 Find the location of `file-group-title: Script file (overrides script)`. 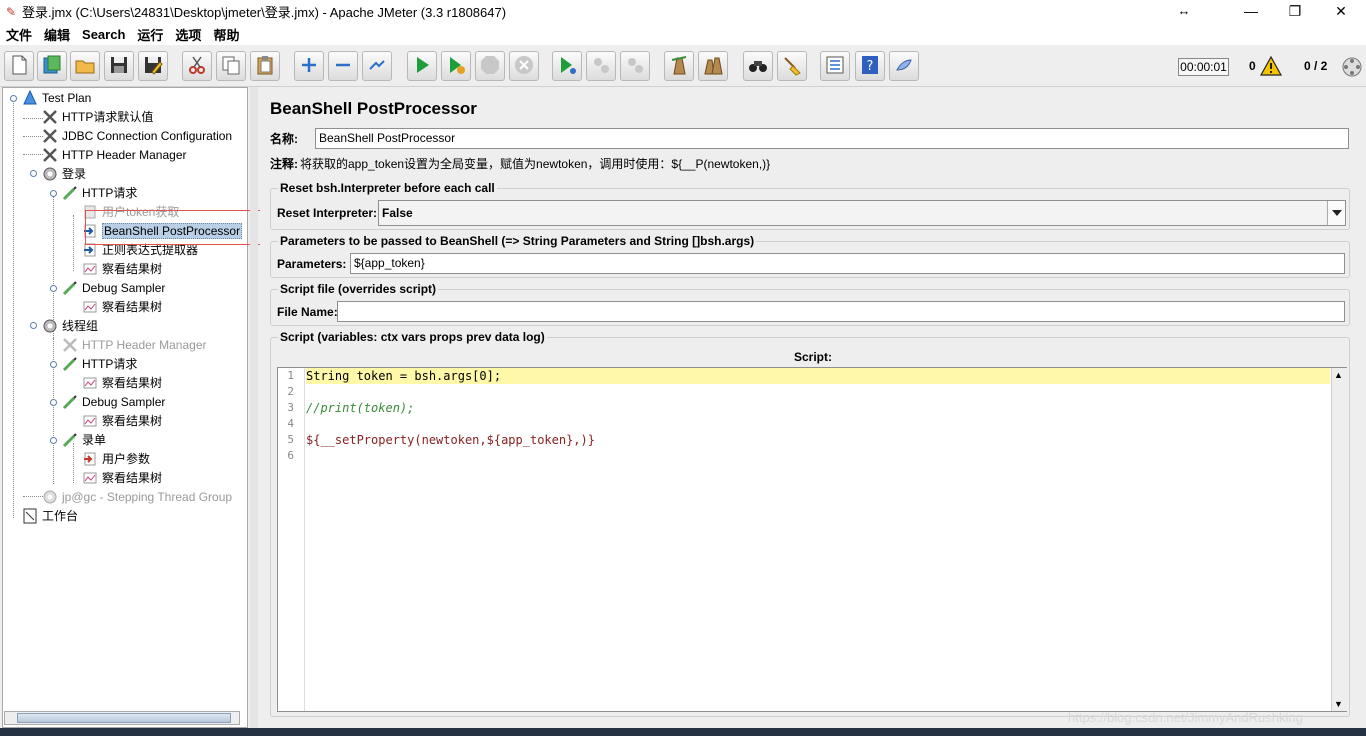

file-group-title: Script file (overrides script) is located at coordinates (358, 289).